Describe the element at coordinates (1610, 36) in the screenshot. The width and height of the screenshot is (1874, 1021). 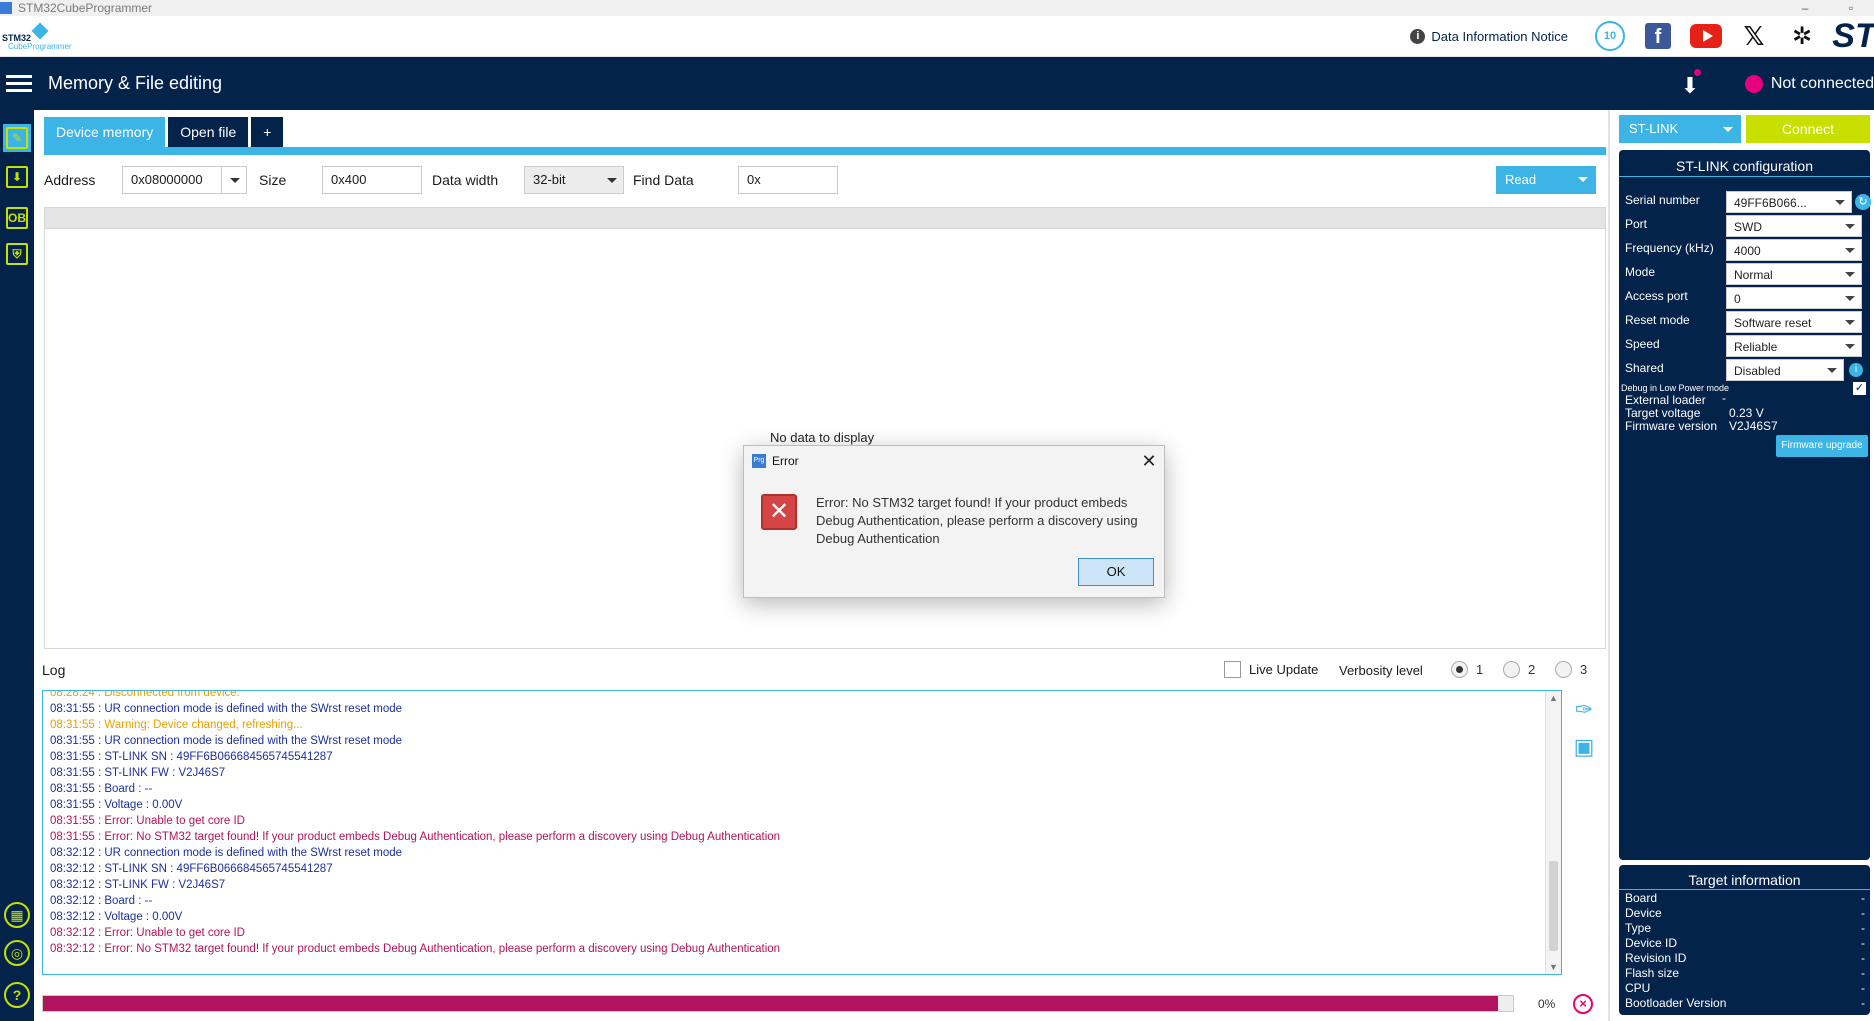
I see `anniversary-badge: 10` at that location.